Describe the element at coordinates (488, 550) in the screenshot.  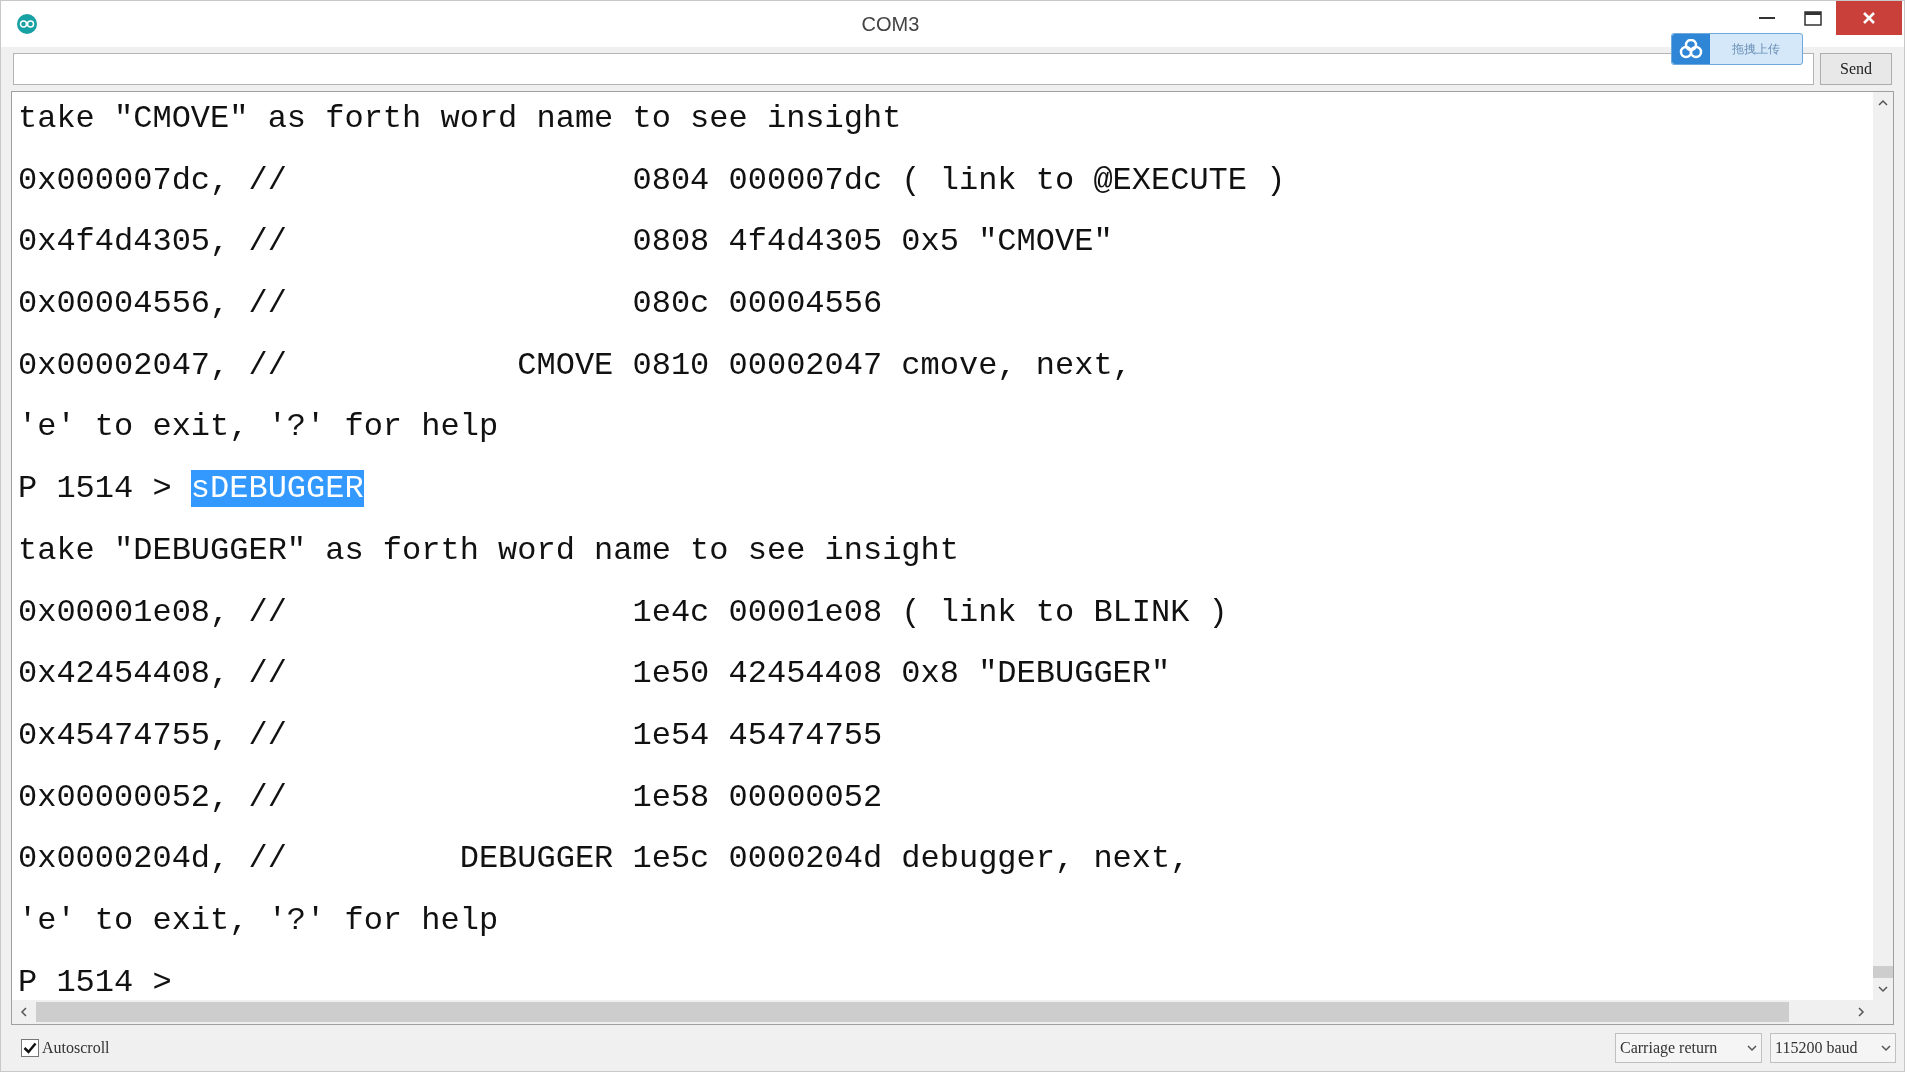
I see `output-line: take "DEBUGGER" as forth word name to see insight` at that location.